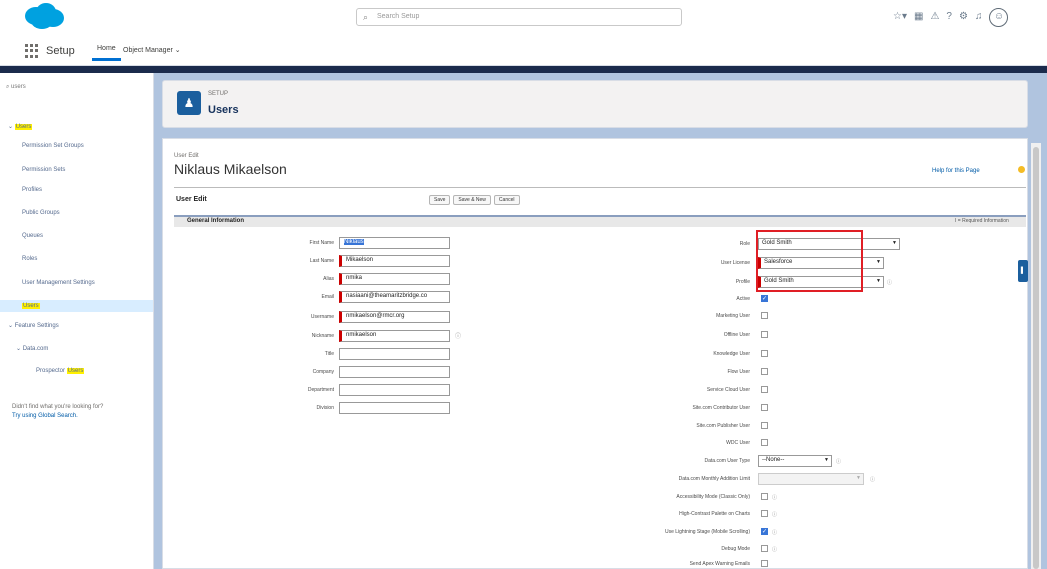  What do you see at coordinates (44, 16) in the screenshot?
I see `salesforce-logo` at bounding box center [44, 16].